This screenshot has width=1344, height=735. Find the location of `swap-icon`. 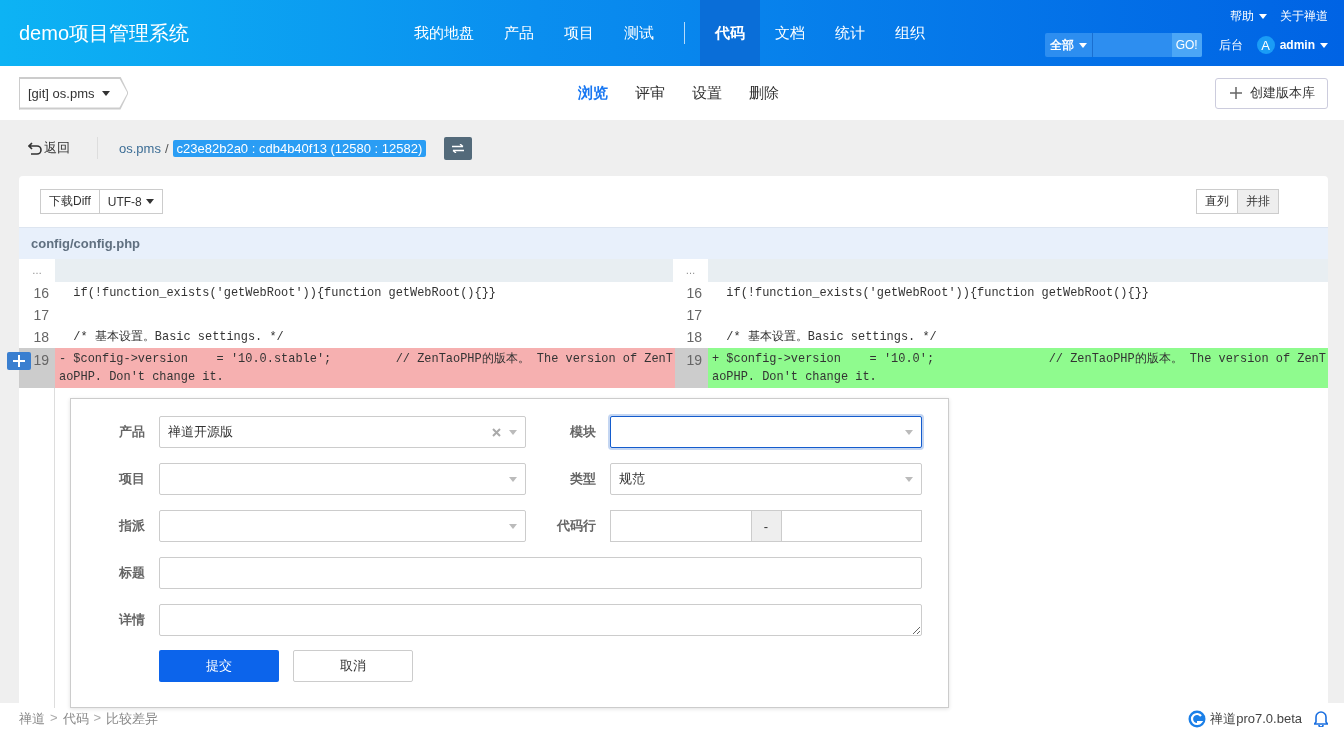

swap-icon is located at coordinates (458, 148).